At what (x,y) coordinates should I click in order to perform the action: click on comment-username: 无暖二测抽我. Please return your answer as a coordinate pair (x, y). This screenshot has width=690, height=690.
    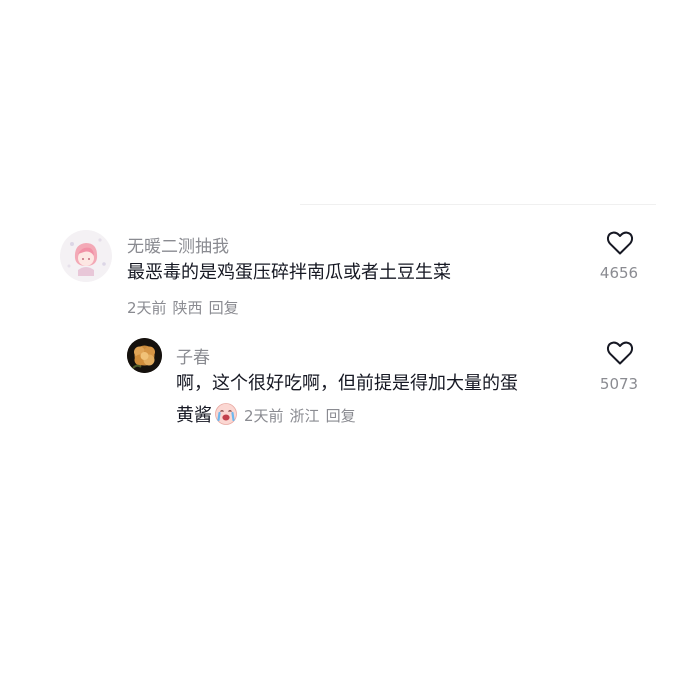
    Looking at the image, I should click on (178, 244).